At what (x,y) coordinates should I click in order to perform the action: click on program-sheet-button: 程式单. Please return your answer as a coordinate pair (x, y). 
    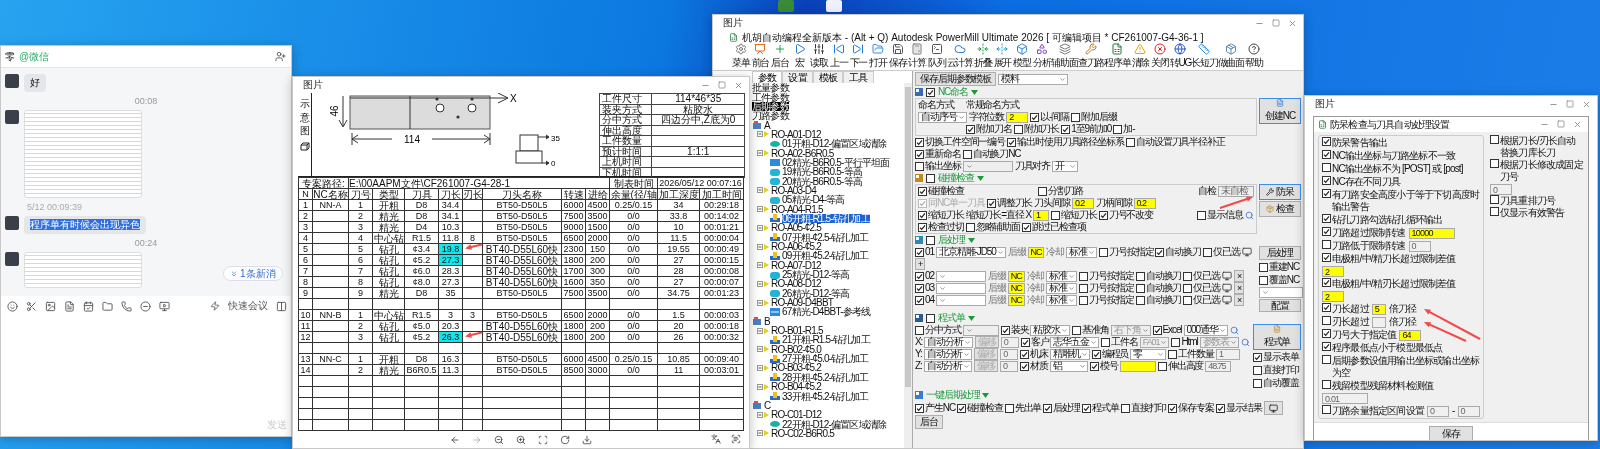
    Looking at the image, I should click on (1277, 337).